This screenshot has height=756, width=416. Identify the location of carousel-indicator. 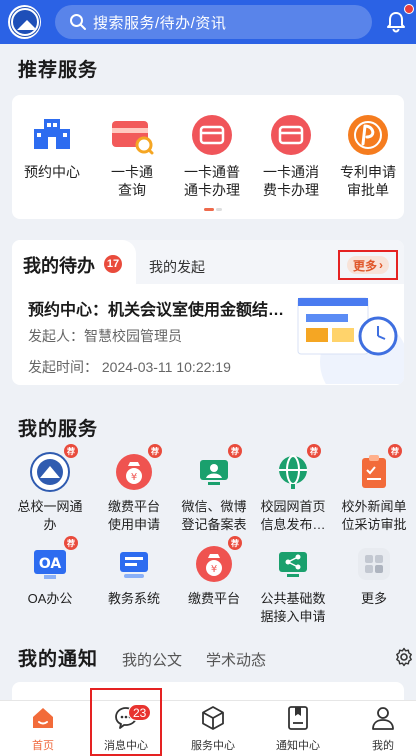
(213, 209).